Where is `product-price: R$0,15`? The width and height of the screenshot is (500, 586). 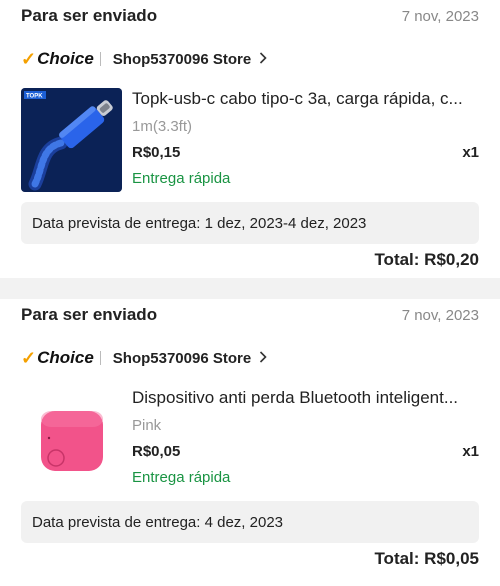 product-price: R$0,15 is located at coordinates (156, 152).